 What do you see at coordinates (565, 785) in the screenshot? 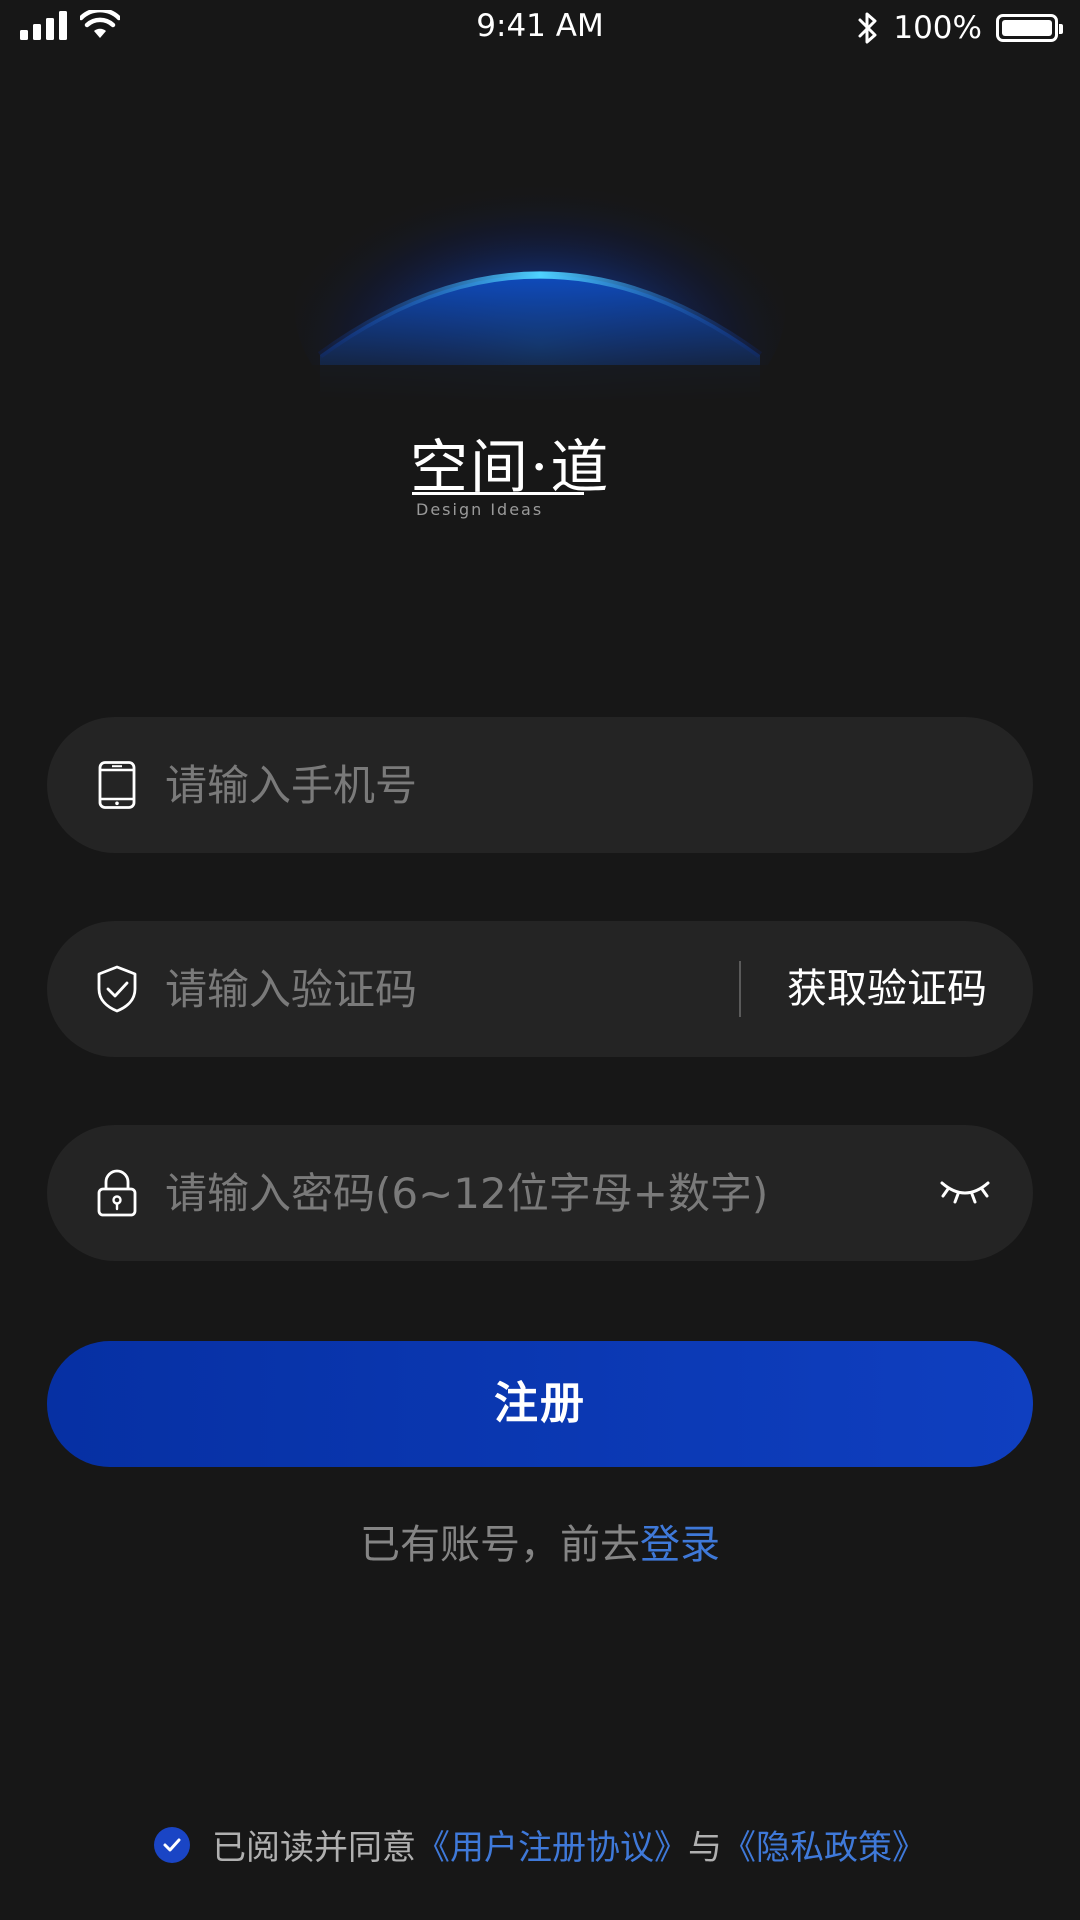
I see `phone-input` at bounding box center [565, 785].